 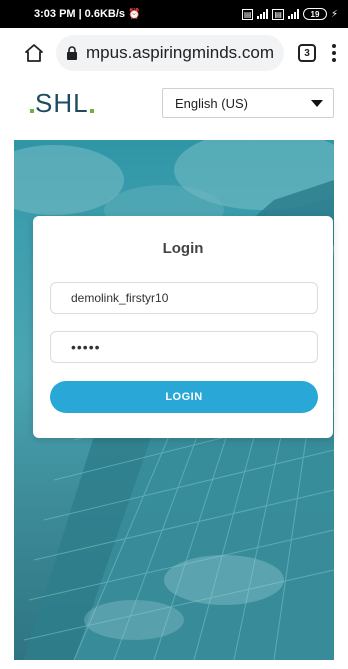 I want to click on battery-level: 19, so click(x=315, y=14).